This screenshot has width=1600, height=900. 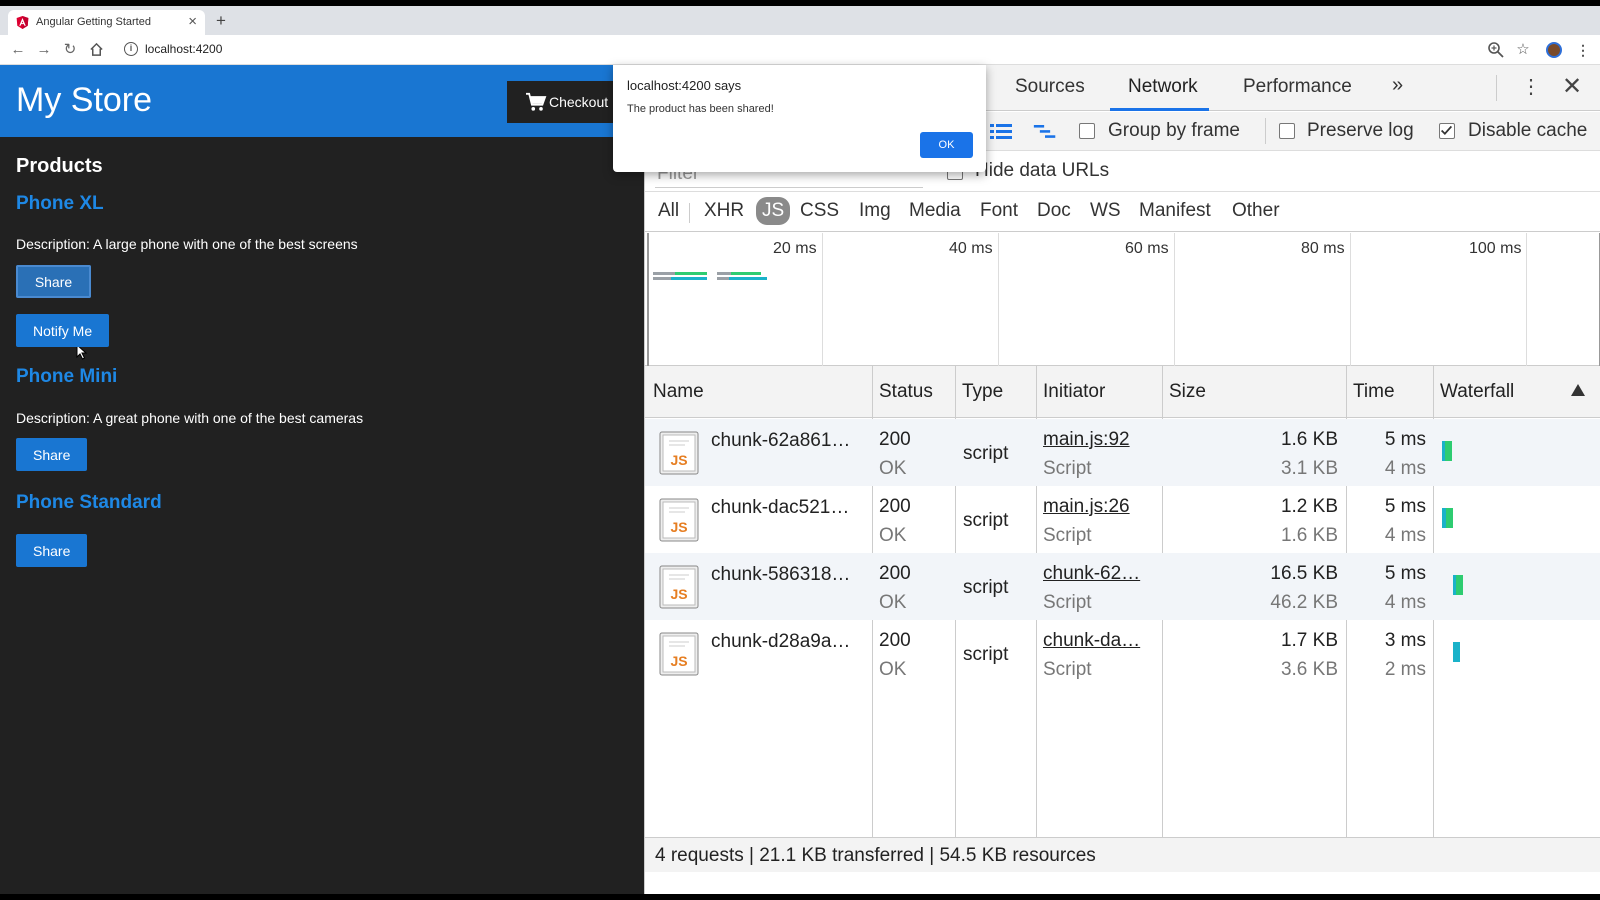 What do you see at coordinates (1304, 573) in the screenshot?
I see `transfer-size: 16.5 KB` at bounding box center [1304, 573].